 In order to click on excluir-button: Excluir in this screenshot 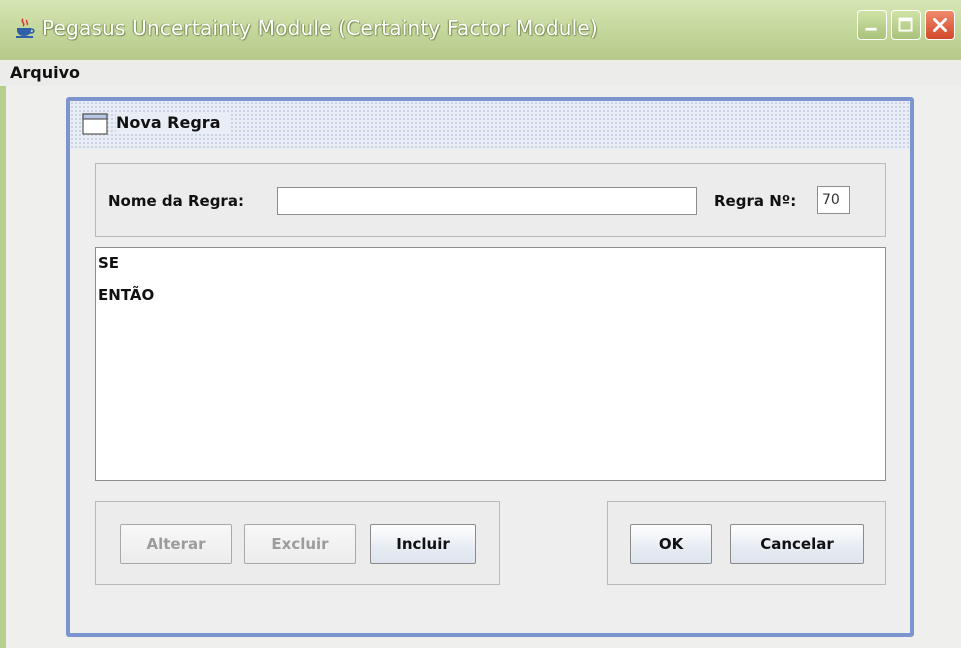, I will do `click(300, 544)`.